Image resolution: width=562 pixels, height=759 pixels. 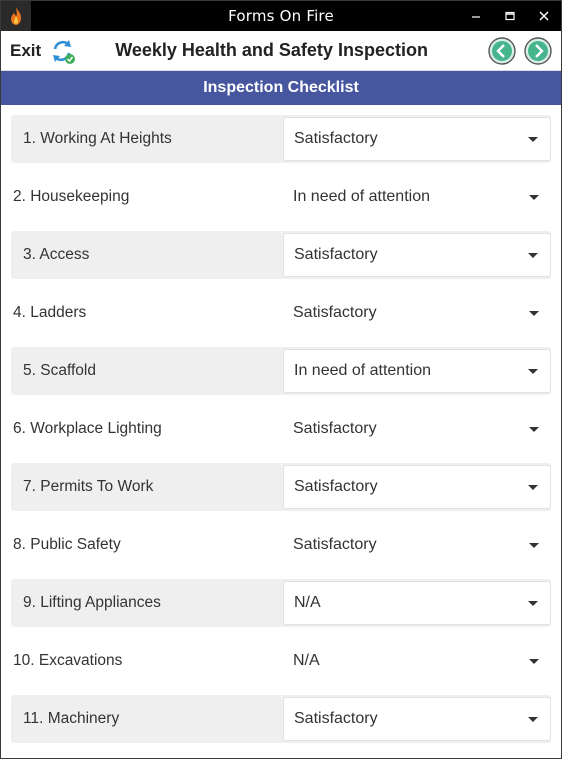 What do you see at coordinates (281, 88) in the screenshot?
I see `section-header: Inspection Checklist` at bounding box center [281, 88].